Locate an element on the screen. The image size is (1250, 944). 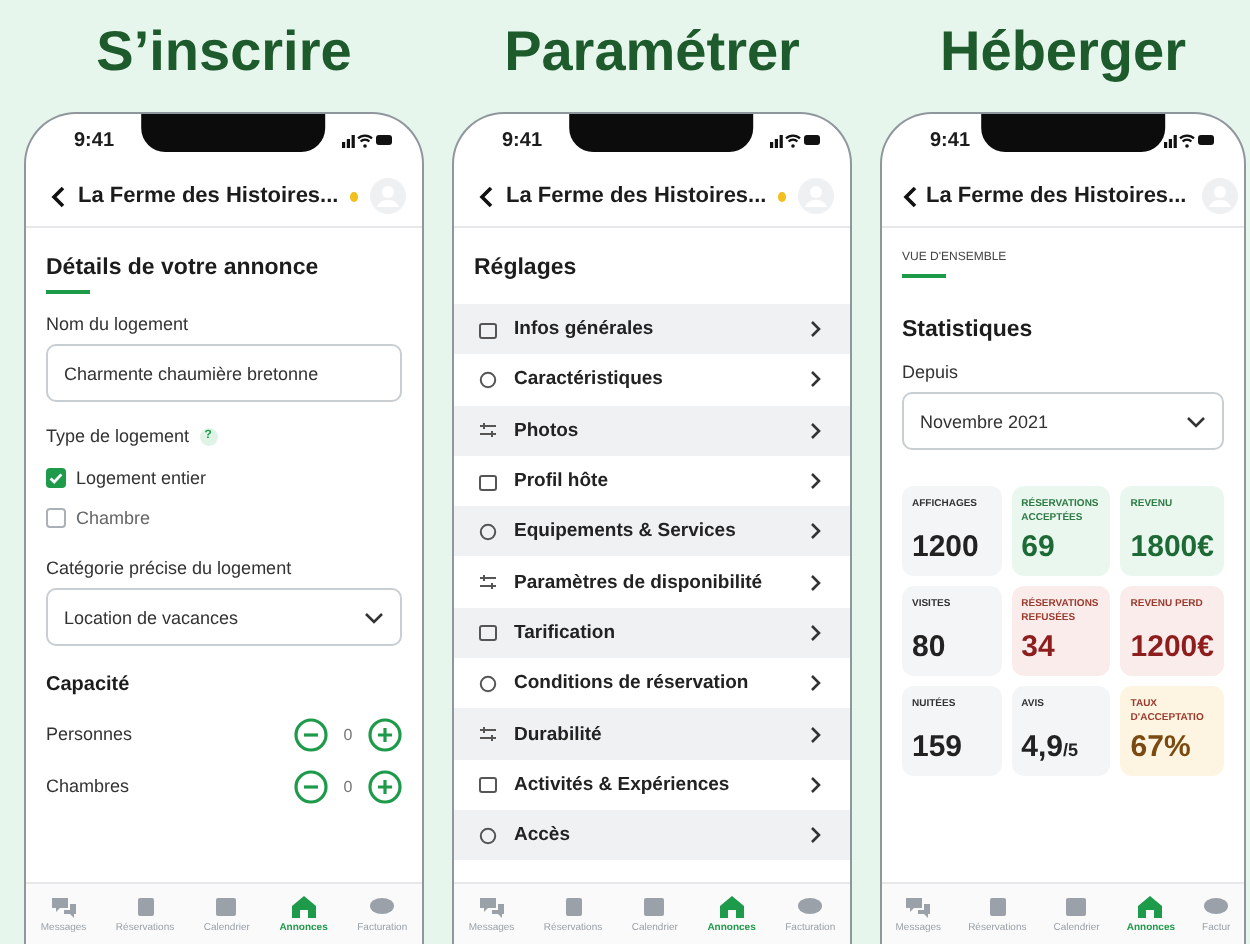
settings-item: Infos générales is located at coordinates (652, 329).